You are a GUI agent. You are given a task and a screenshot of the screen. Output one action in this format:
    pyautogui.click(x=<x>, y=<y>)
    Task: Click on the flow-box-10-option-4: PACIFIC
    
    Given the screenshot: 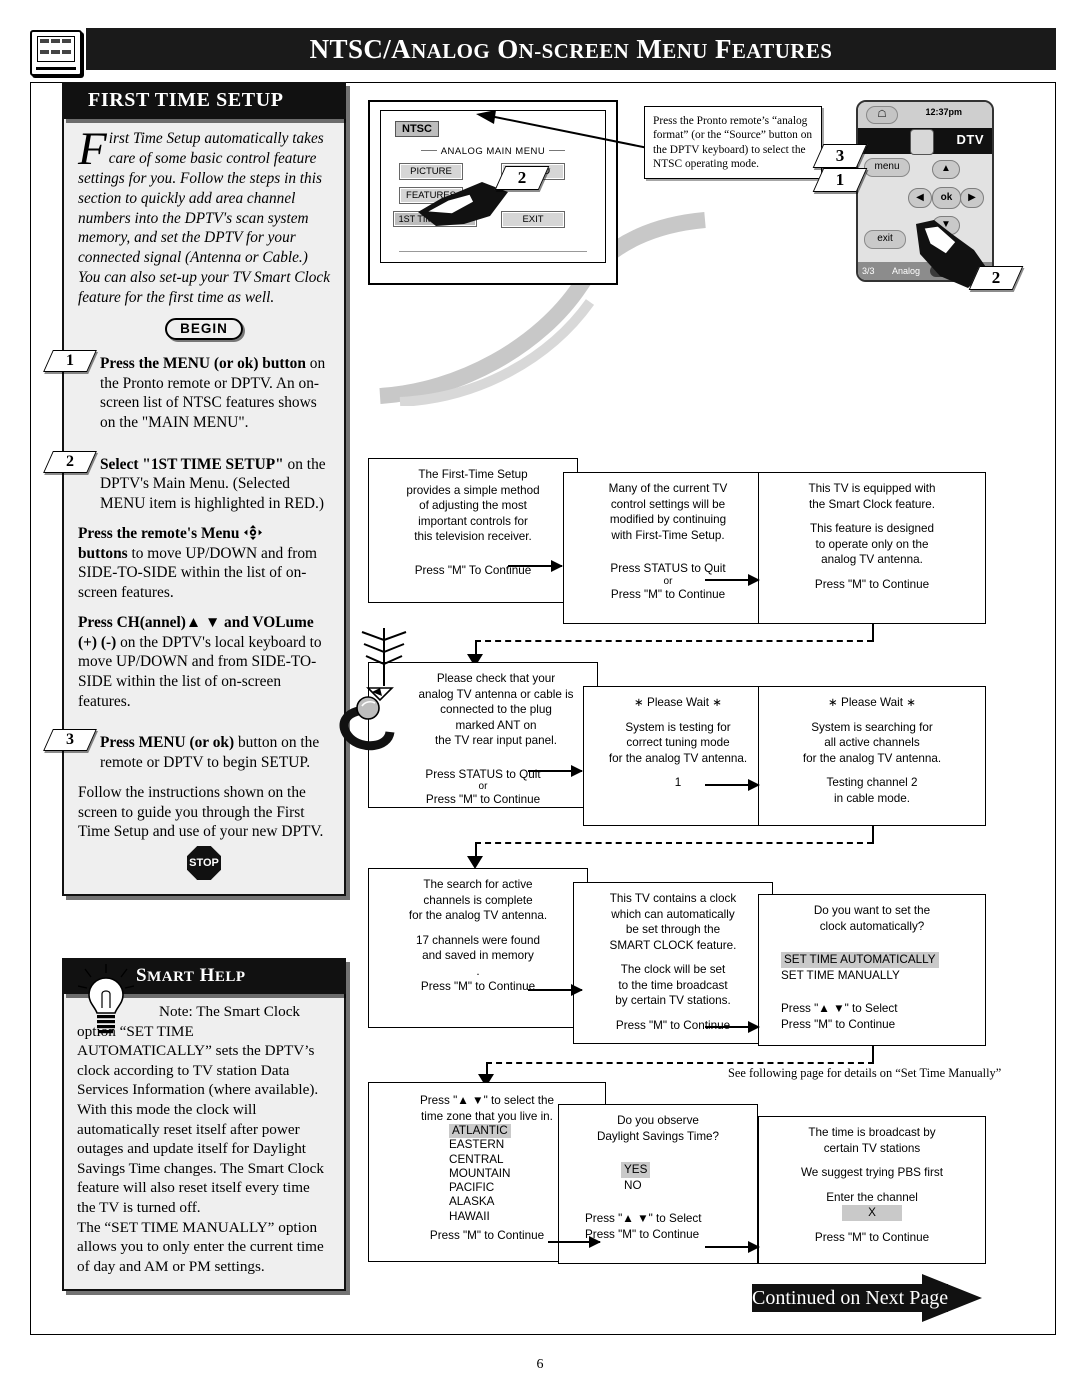 What is the action you would take?
    pyautogui.click(x=471, y=1187)
    